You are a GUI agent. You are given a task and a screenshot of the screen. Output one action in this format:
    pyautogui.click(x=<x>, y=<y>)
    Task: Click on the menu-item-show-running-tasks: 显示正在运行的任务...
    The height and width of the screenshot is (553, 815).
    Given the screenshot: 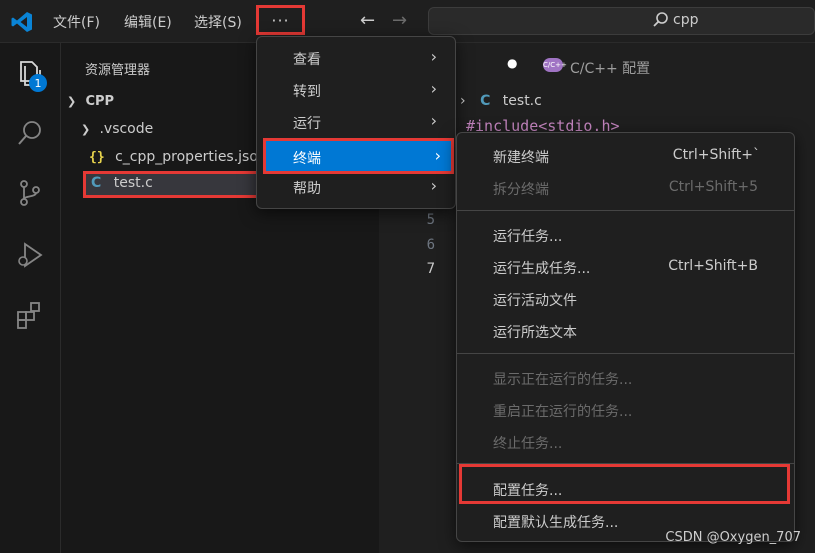 What is the action you would take?
    pyautogui.click(x=625, y=378)
    